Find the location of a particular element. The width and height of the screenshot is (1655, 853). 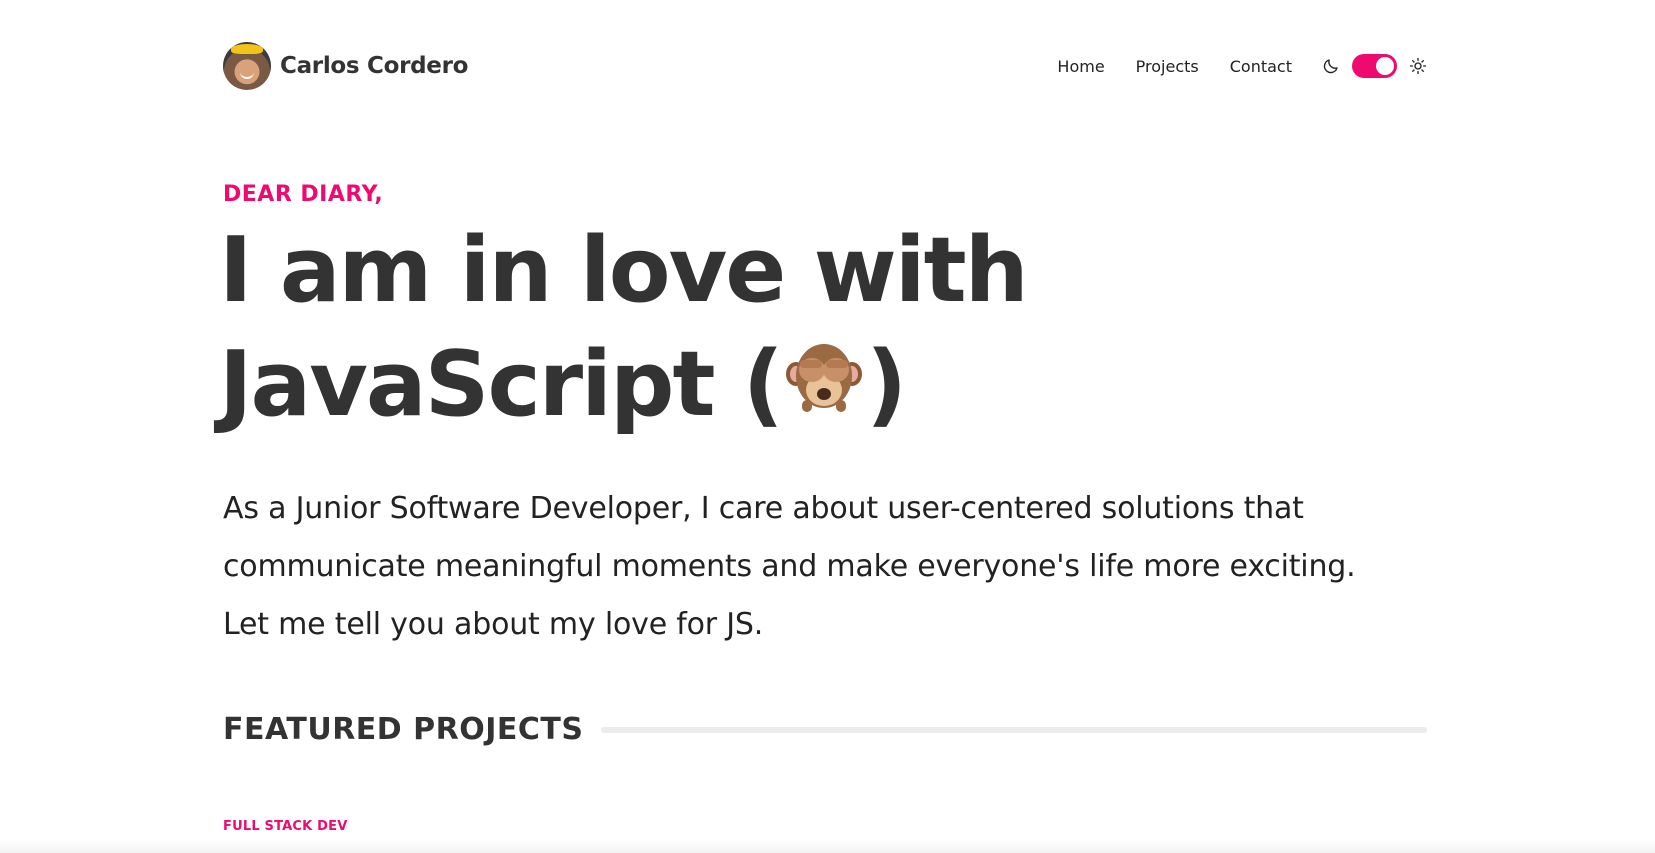

brand-link: Carlos Cordero is located at coordinates (345, 66).